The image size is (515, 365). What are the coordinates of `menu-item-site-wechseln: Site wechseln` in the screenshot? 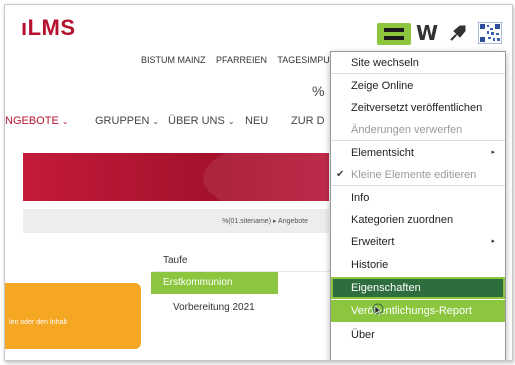 It's located at (418, 63).